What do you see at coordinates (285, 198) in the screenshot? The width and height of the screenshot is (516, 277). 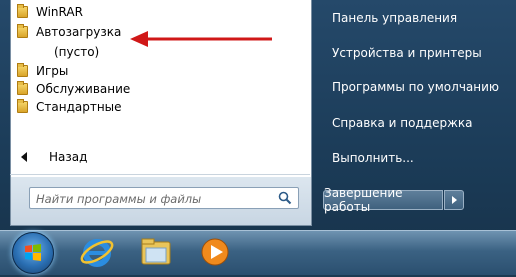 I see `search-icon` at bounding box center [285, 198].